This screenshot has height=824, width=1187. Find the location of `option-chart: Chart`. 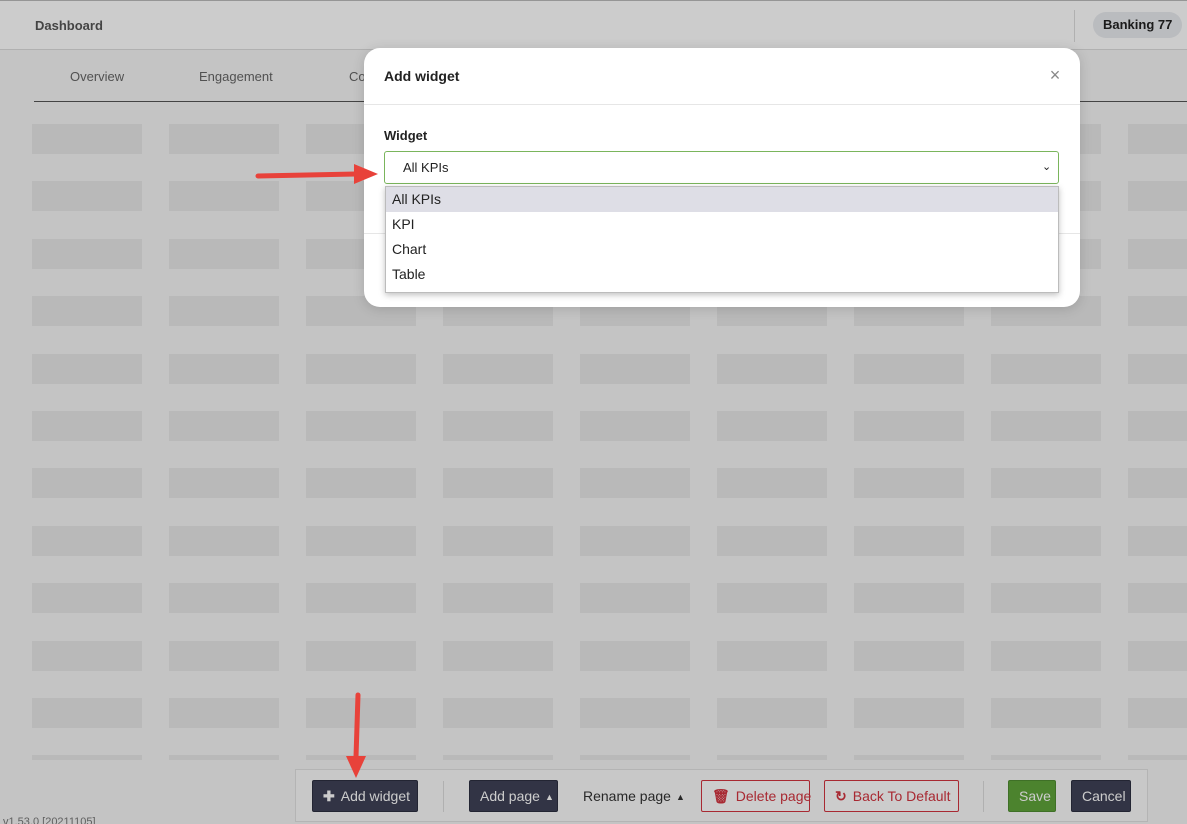

option-chart: Chart is located at coordinates (722, 249).